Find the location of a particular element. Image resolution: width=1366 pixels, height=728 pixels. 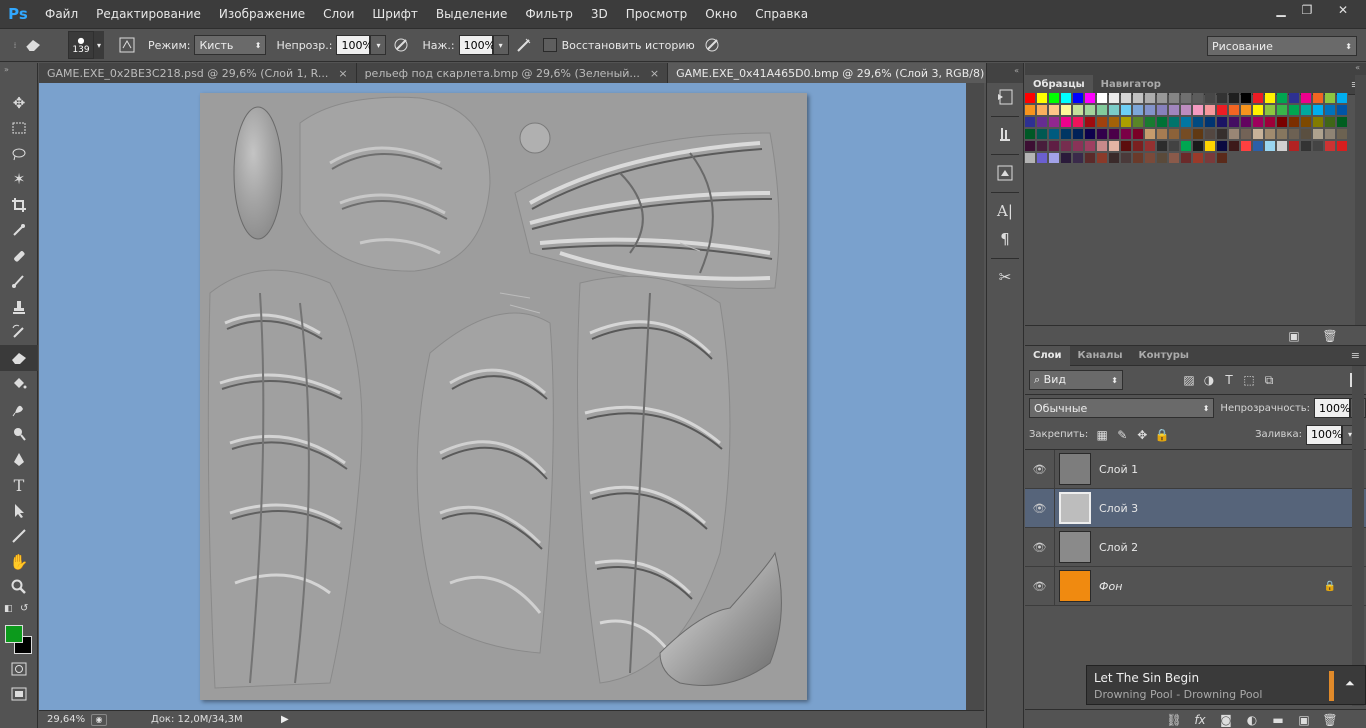

layer-row: 👁 Слой 2 is located at coordinates (1195, 547).